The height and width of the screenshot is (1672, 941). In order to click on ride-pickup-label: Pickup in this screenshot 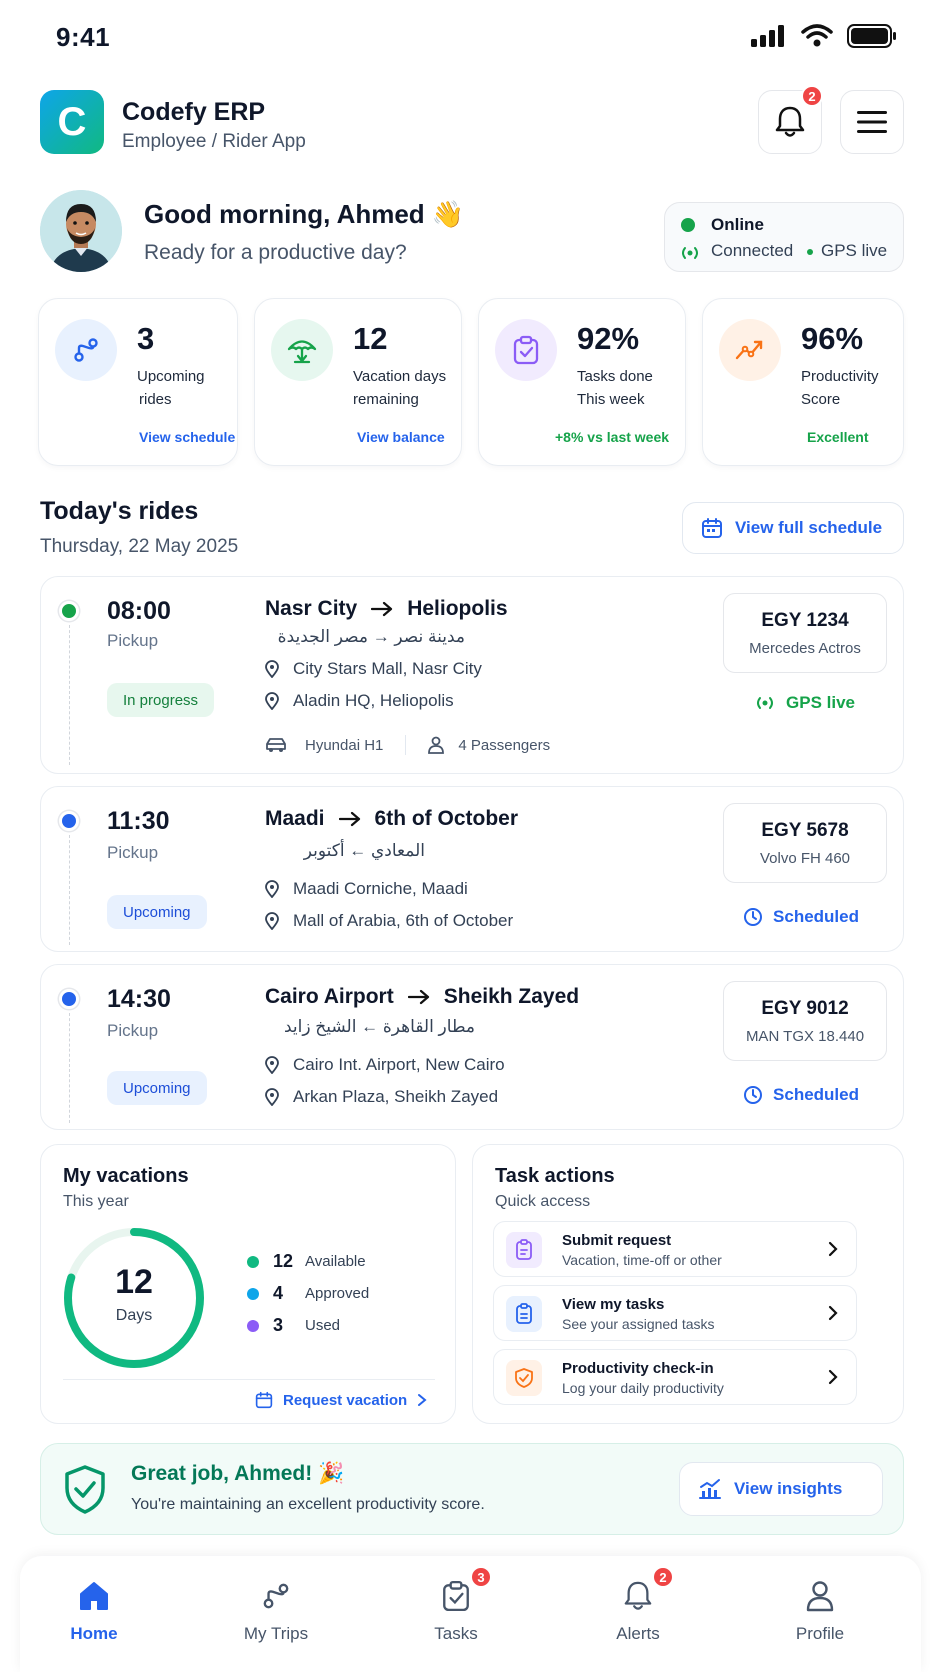, I will do `click(133, 640)`.